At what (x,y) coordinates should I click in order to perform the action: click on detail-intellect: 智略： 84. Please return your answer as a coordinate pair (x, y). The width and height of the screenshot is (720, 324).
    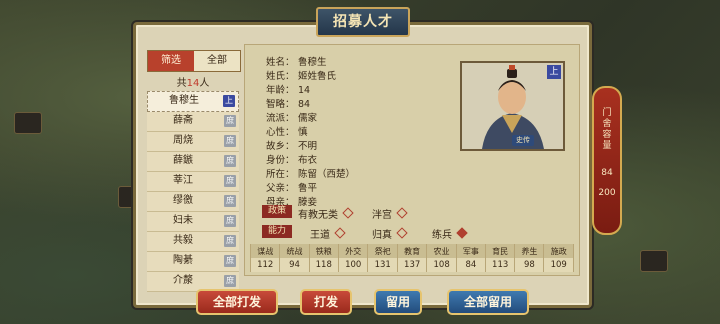
    Looking at the image, I should click on (288, 104).